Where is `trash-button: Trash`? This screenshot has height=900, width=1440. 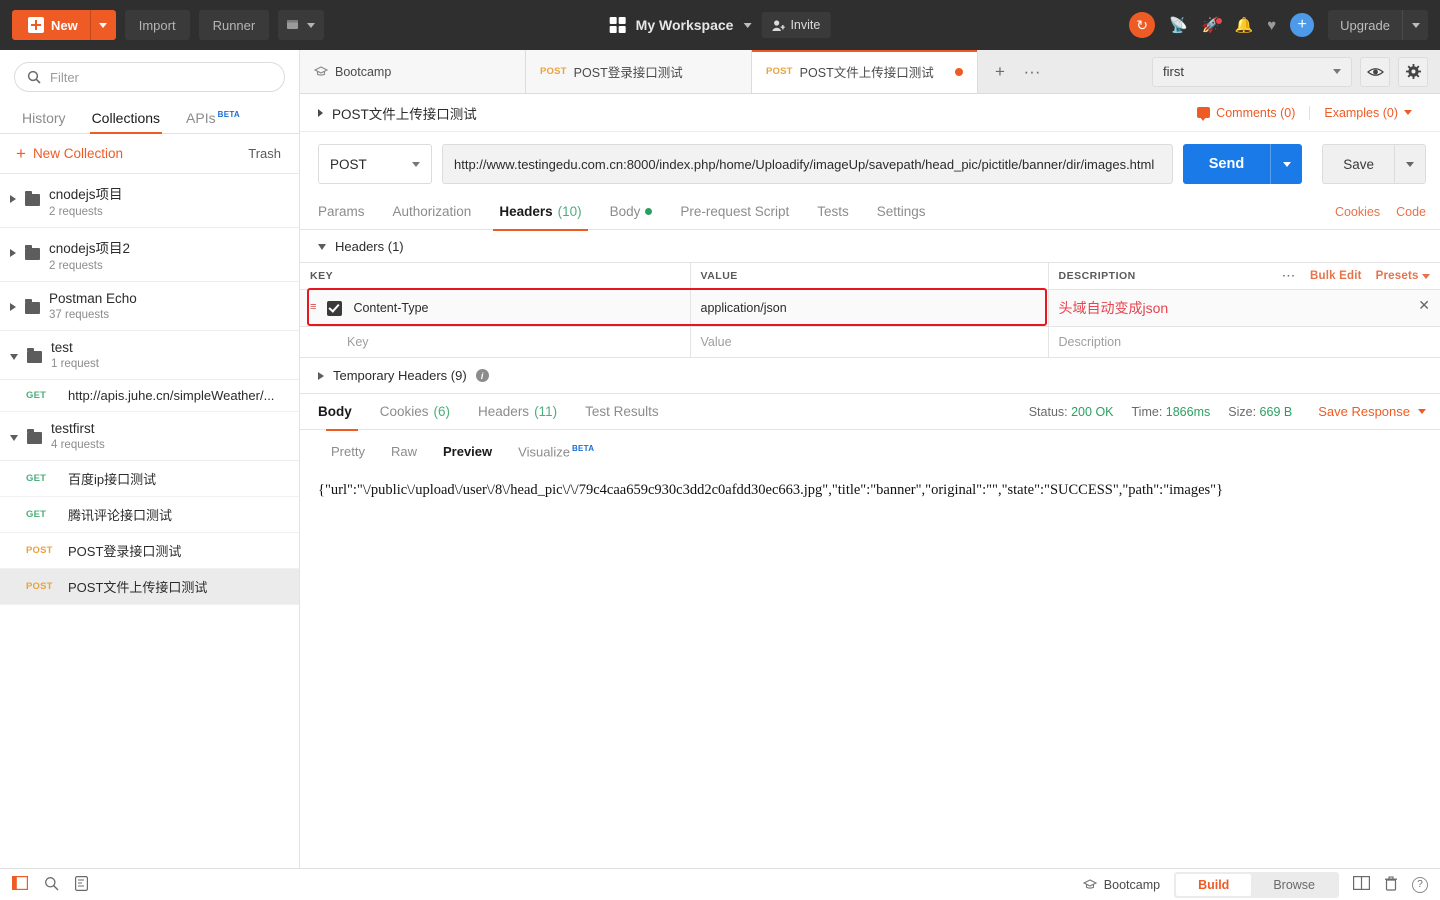 trash-button: Trash is located at coordinates (264, 153).